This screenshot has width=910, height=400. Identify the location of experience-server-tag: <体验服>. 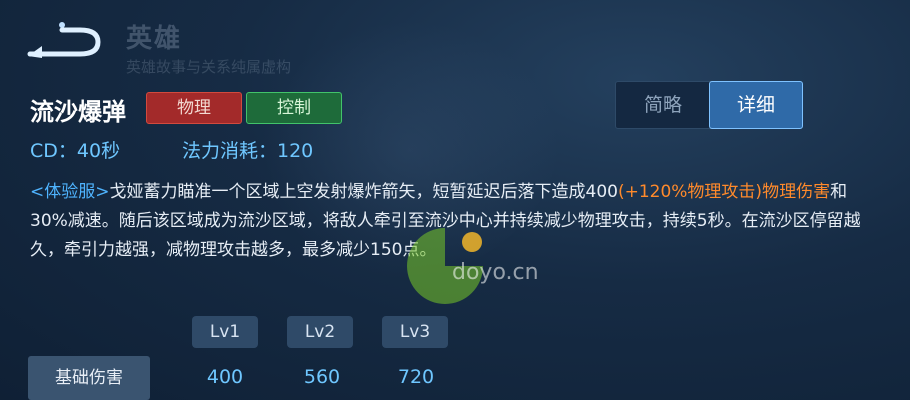
(70, 192).